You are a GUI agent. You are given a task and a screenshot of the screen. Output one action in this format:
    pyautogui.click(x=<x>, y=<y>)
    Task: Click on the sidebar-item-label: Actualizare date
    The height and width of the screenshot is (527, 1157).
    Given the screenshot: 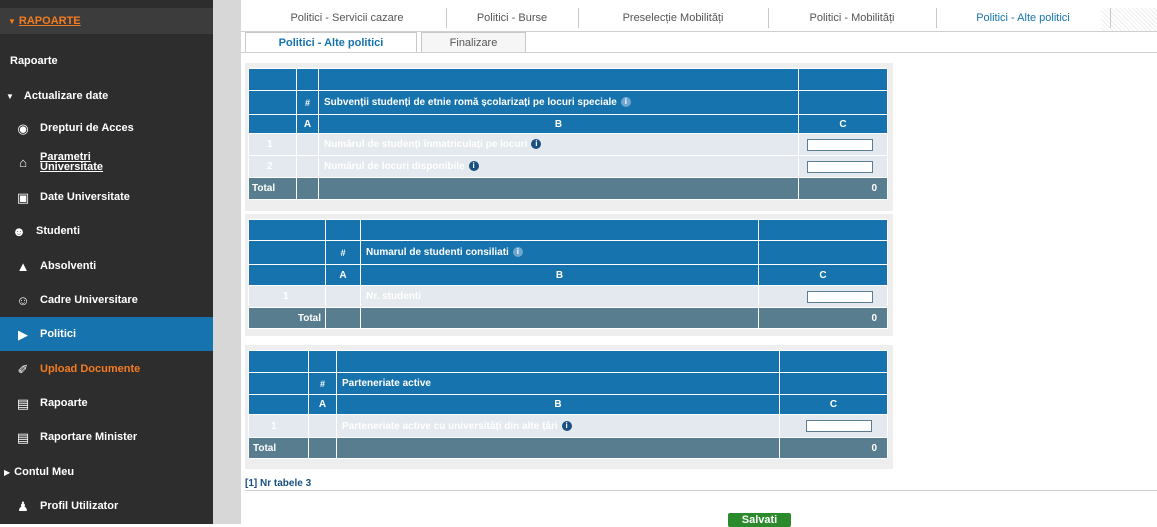 What is the action you would take?
    pyautogui.click(x=66, y=96)
    